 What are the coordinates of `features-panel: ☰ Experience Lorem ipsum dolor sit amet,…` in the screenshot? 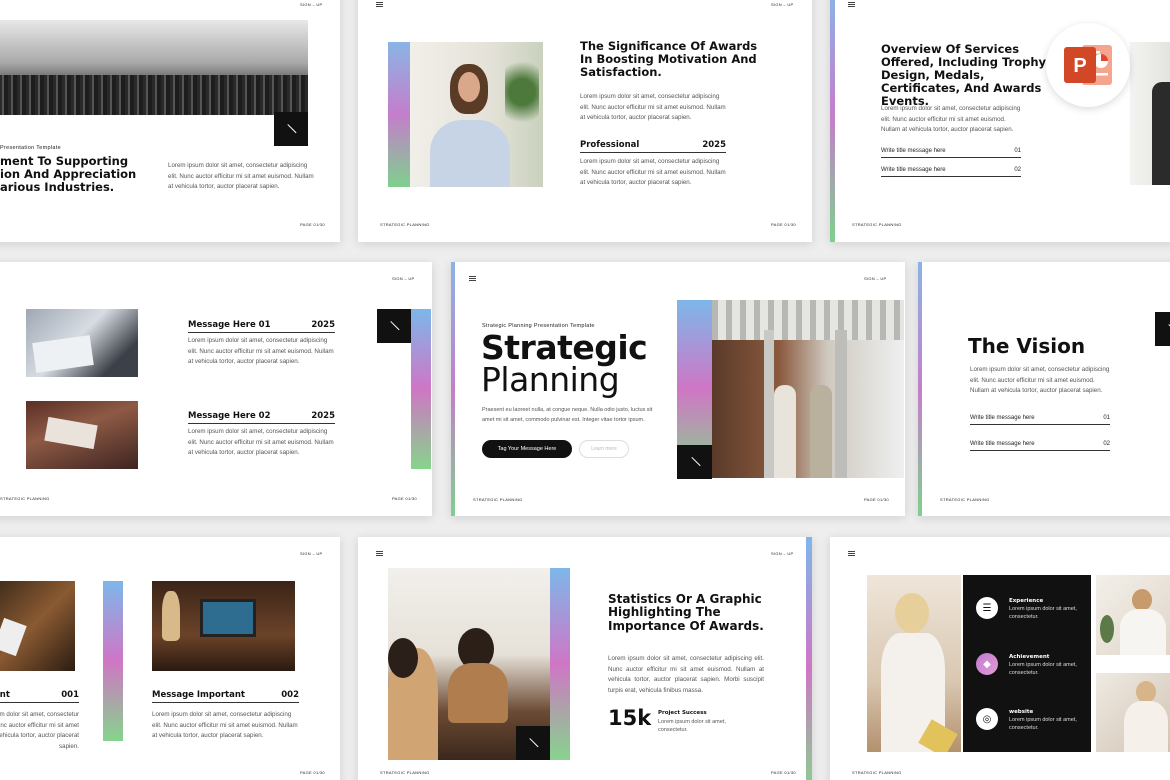 It's located at (1027, 663).